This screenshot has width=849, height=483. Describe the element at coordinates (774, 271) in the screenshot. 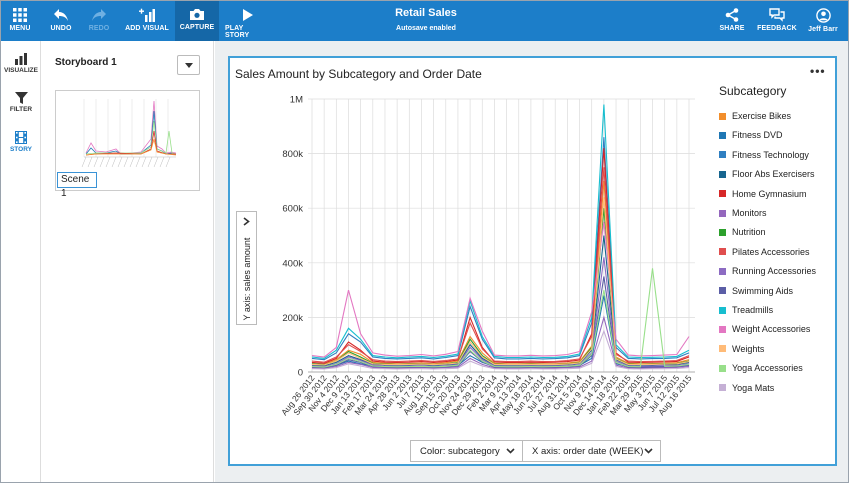

I see `legend-label: Running Accessories` at that location.